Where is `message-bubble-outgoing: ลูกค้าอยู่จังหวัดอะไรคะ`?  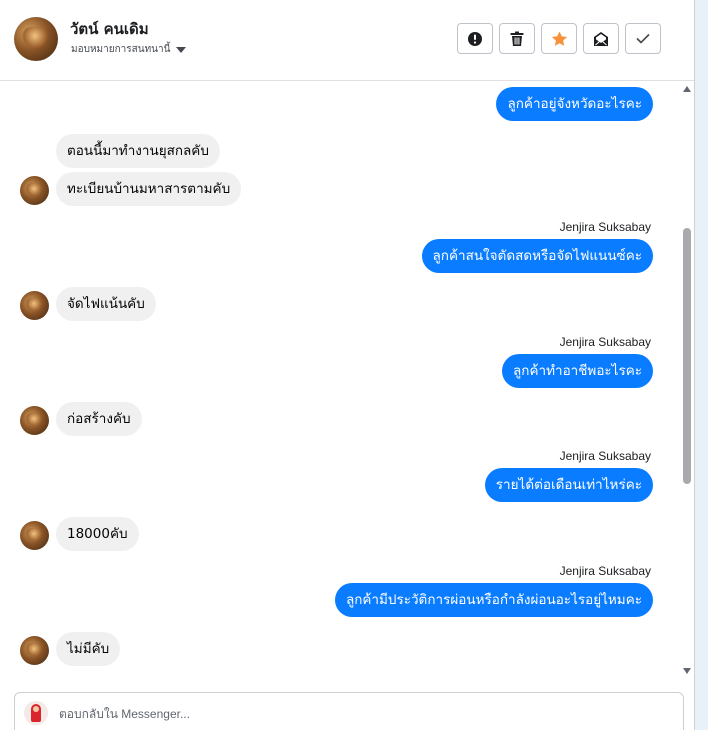 message-bubble-outgoing: ลูกค้าอยู่จังหวัดอะไรคะ is located at coordinates (574, 104).